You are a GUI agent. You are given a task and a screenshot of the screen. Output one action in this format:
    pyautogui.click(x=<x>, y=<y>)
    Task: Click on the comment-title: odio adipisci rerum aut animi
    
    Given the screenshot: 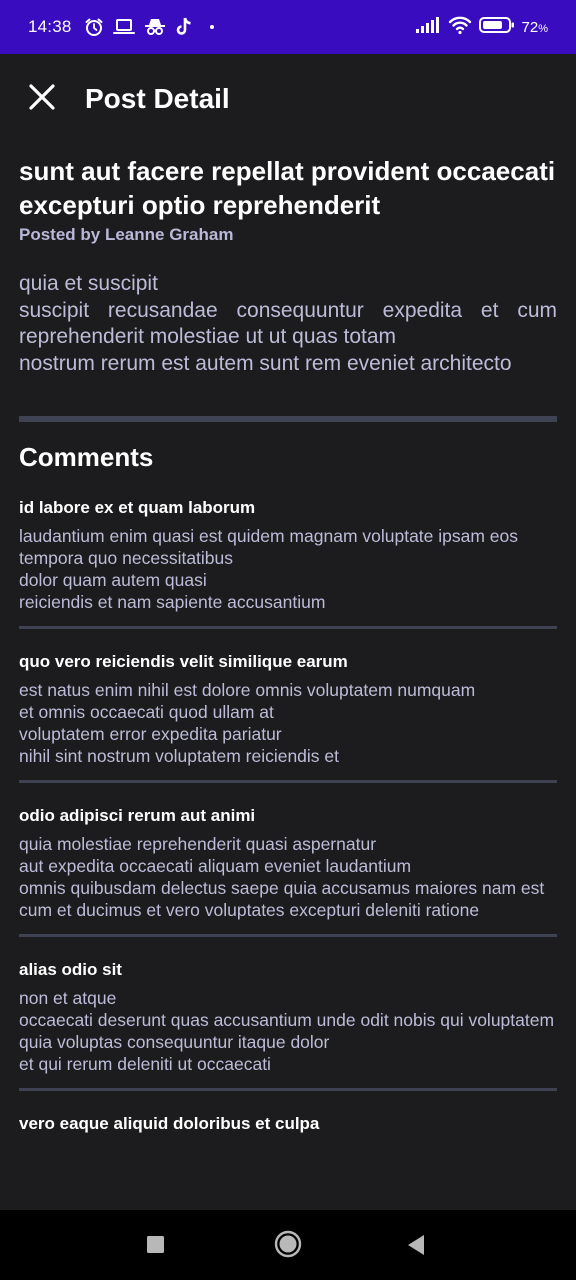 What is the action you would take?
    pyautogui.click(x=137, y=815)
    